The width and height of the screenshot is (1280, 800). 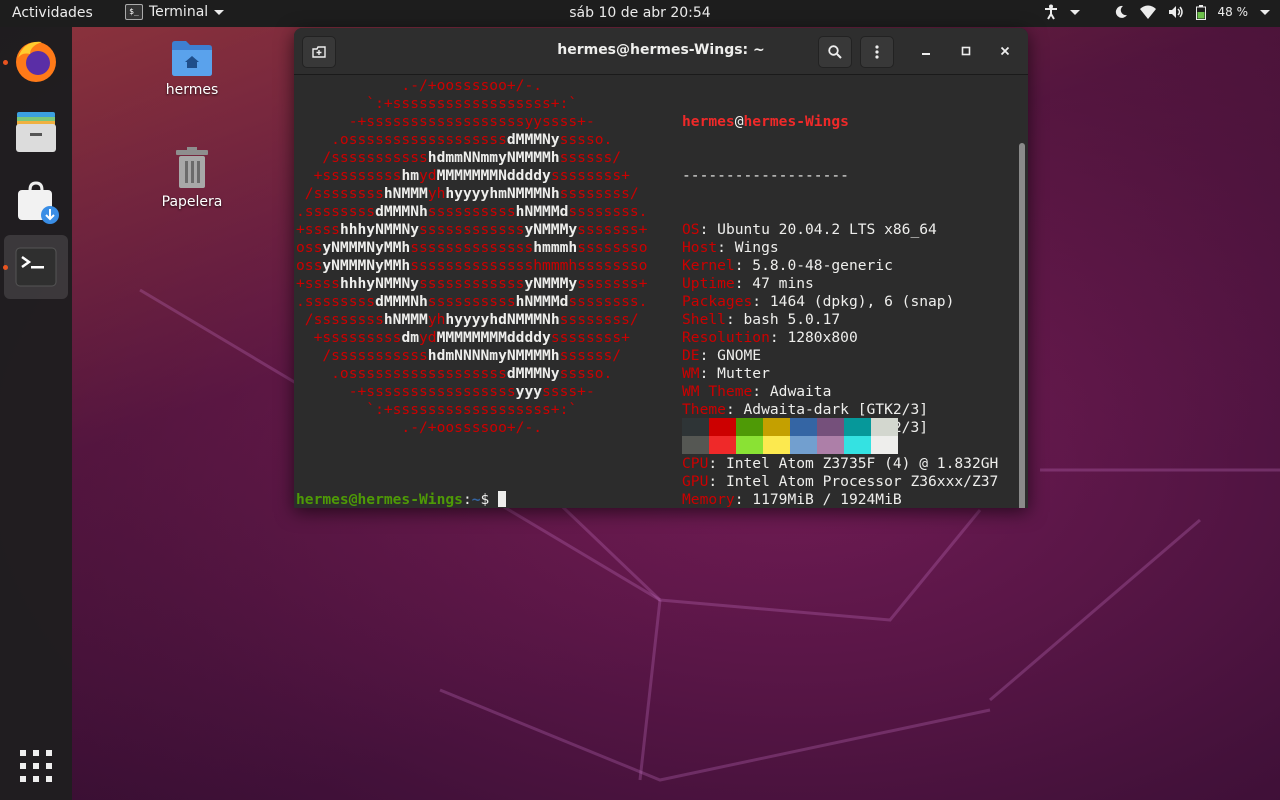 What do you see at coordinates (192, 167) in the screenshot?
I see `trash-icon` at bounding box center [192, 167].